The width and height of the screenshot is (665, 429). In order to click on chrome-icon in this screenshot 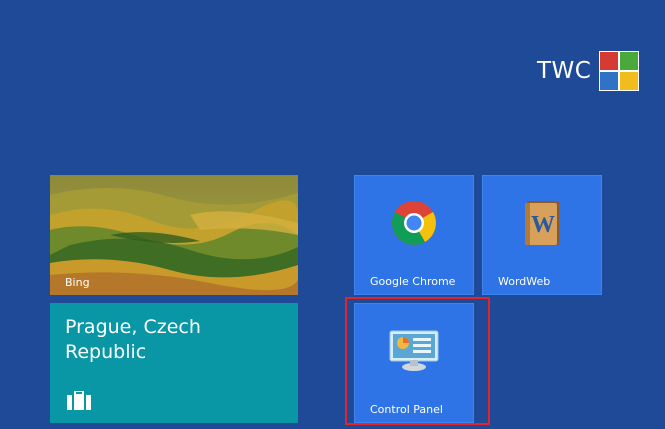, I will do `click(414, 223)`.